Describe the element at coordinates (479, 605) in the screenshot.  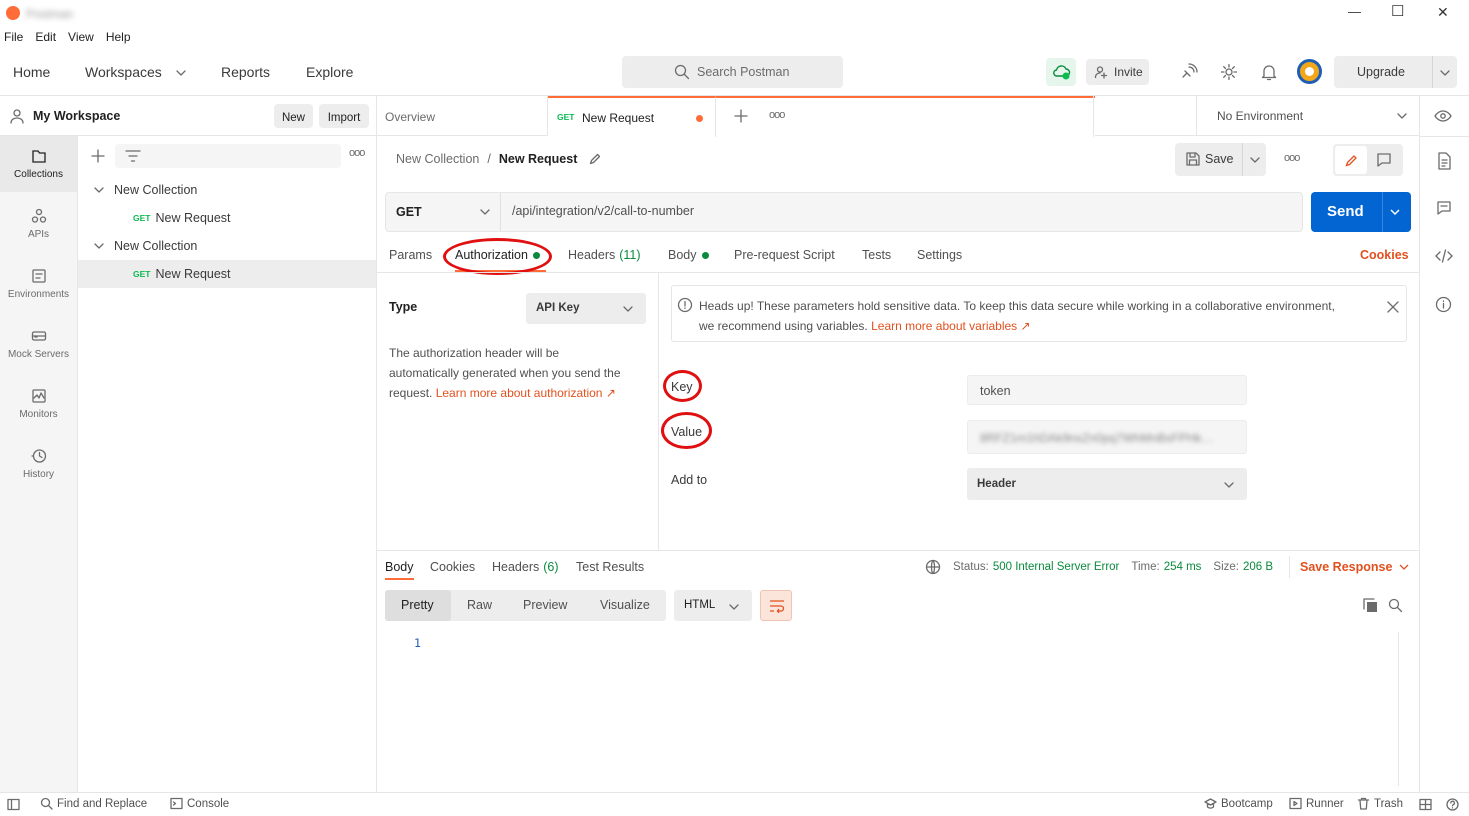
I see `view-raw: Raw` at that location.